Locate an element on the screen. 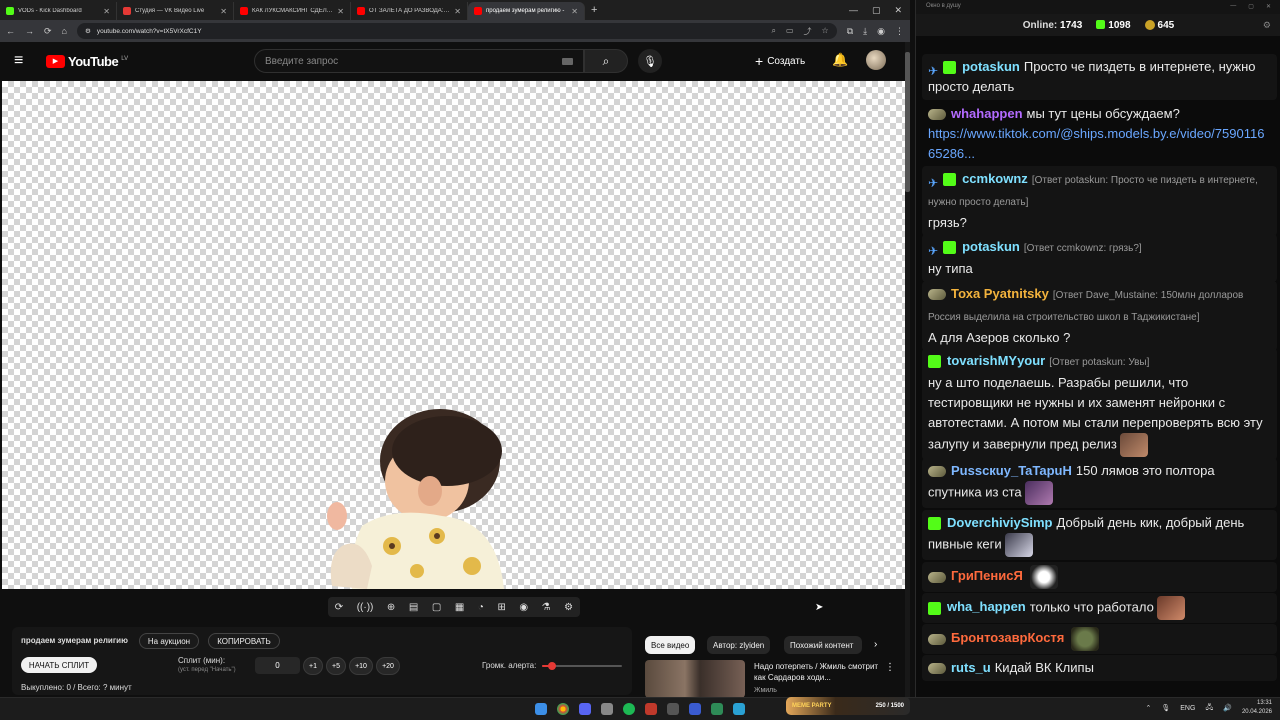 The height and width of the screenshot is (720, 1280). profile-icon: ◉ is located at coordinates (881, 31).